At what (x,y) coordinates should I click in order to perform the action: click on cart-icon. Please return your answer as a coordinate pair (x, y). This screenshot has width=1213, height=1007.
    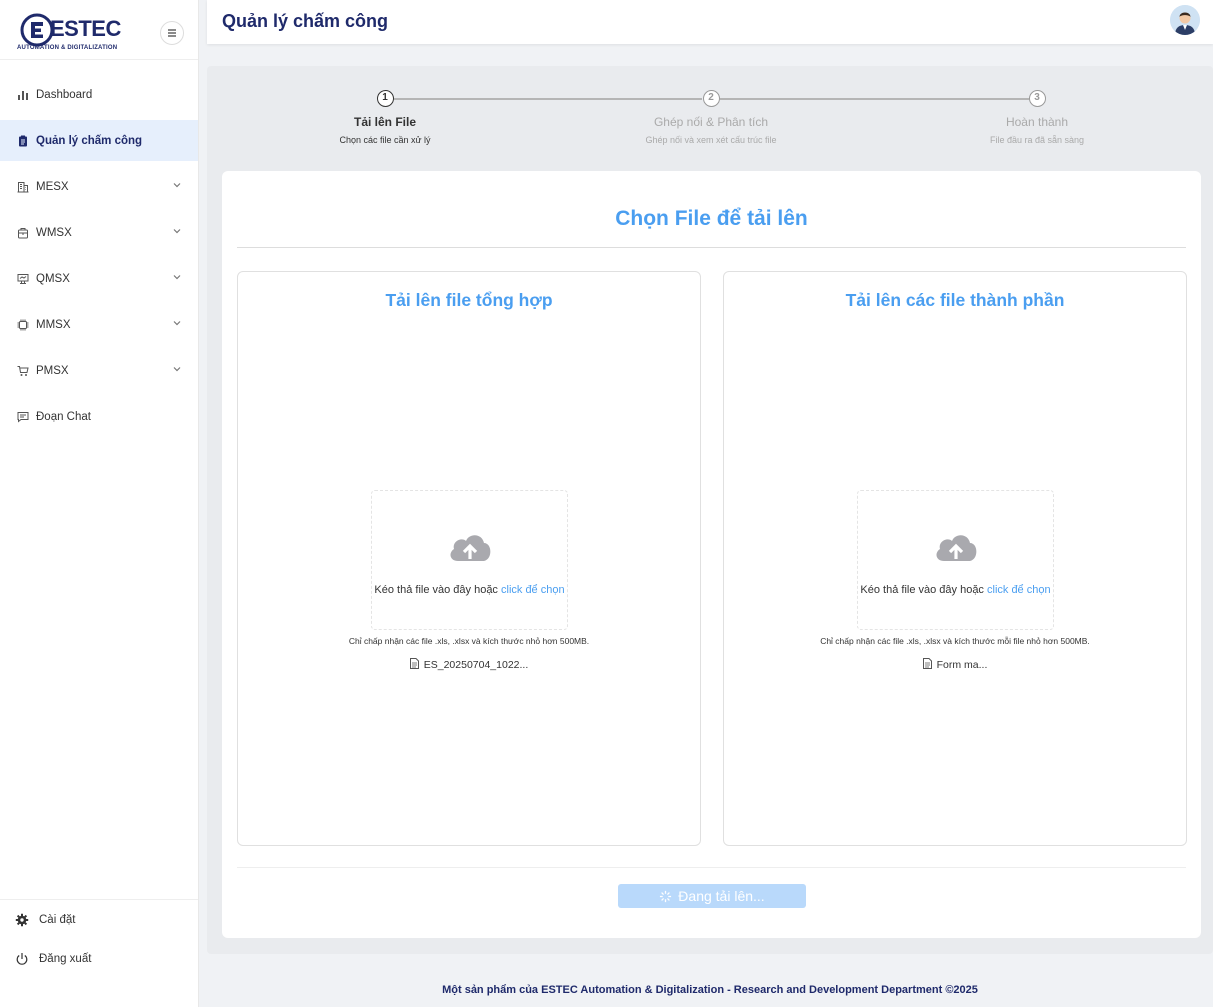
    Looking at the image, I should click on (23, 371).